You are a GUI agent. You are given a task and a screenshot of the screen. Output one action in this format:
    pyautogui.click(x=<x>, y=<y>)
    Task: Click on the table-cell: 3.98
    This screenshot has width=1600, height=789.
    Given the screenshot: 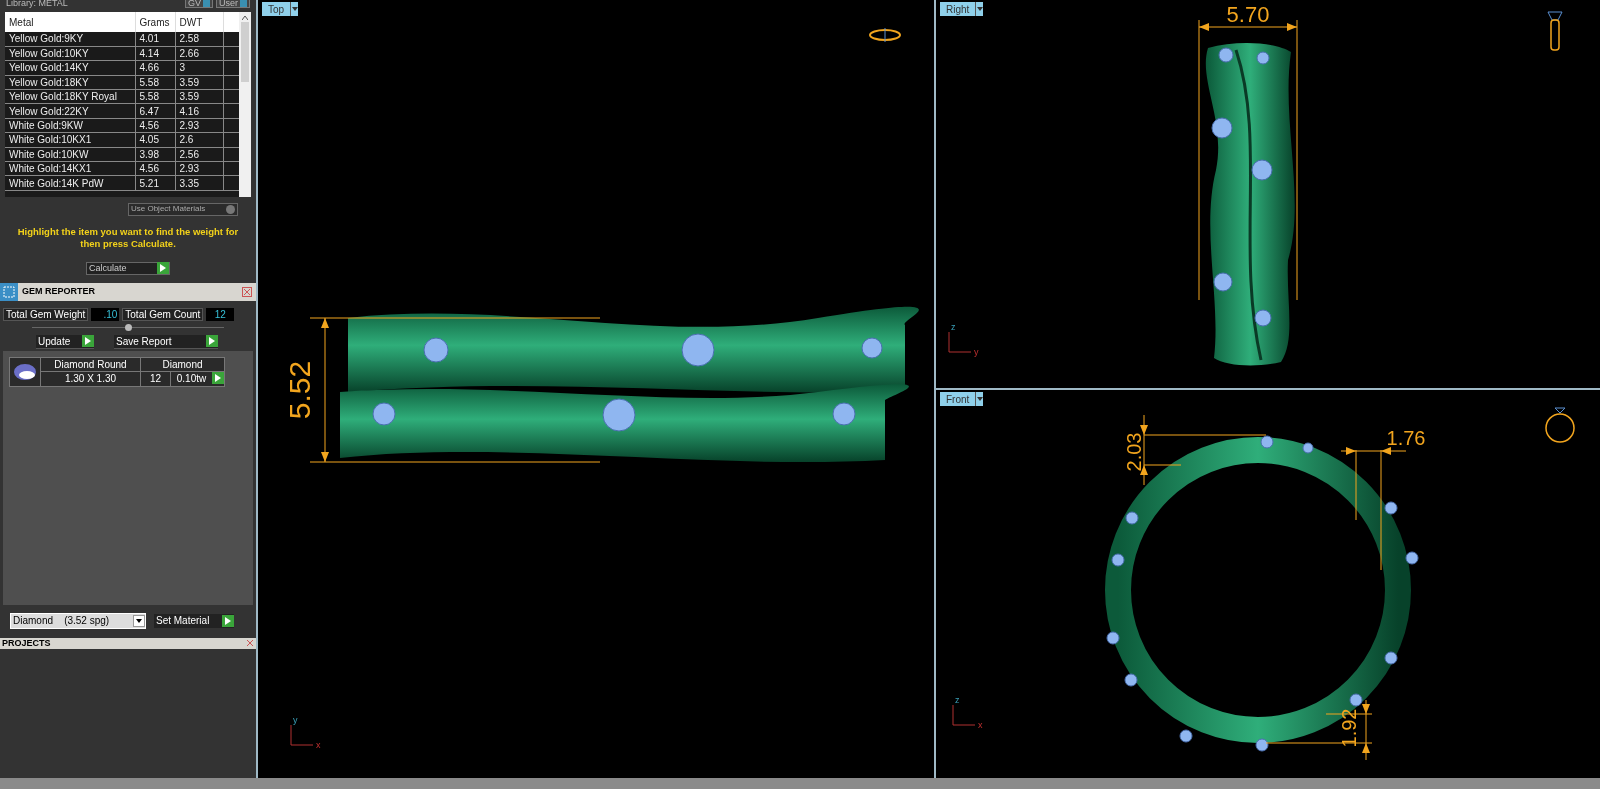 What is the action you would take?
    pyautogui.click(x=155, y=154)
    